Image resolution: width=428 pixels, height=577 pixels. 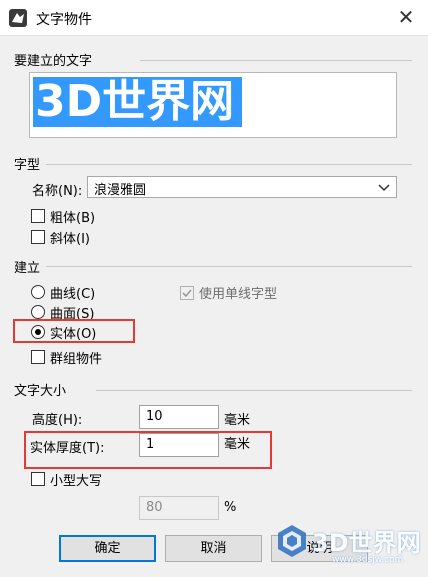 I want to click on watermark-url: www.3dsjw.com, so click(x=368, y=560).